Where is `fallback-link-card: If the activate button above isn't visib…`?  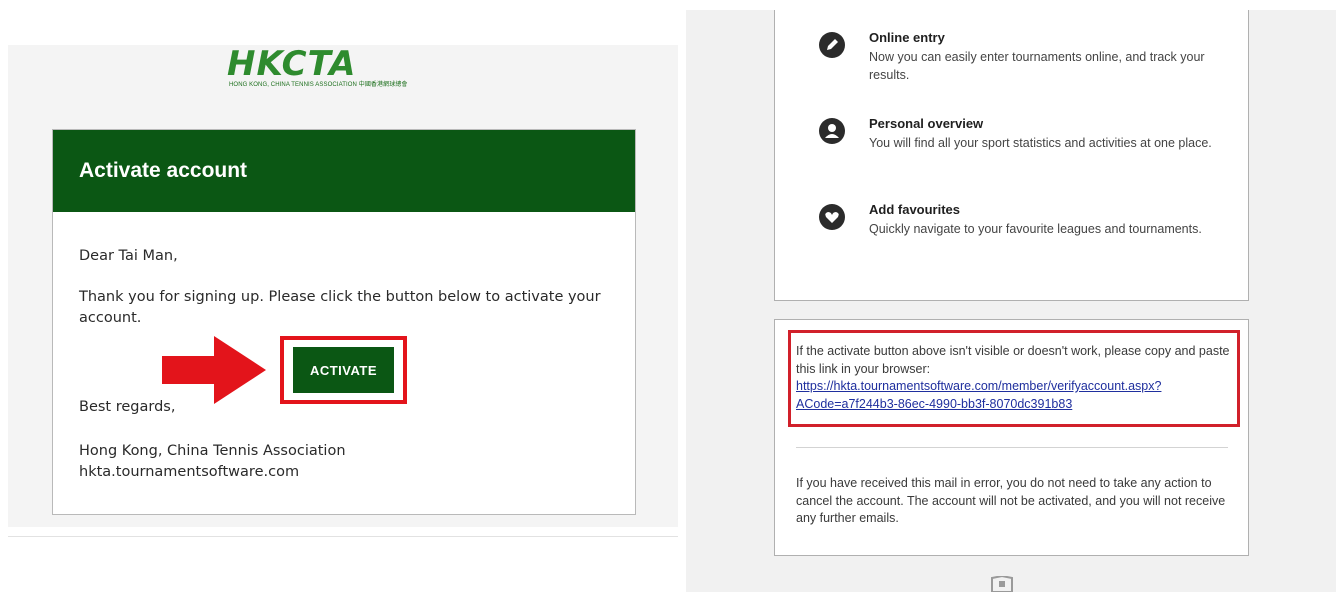 fallback-link-card: If the activate button above isn't visib… is located at coordinates (1011, 437).